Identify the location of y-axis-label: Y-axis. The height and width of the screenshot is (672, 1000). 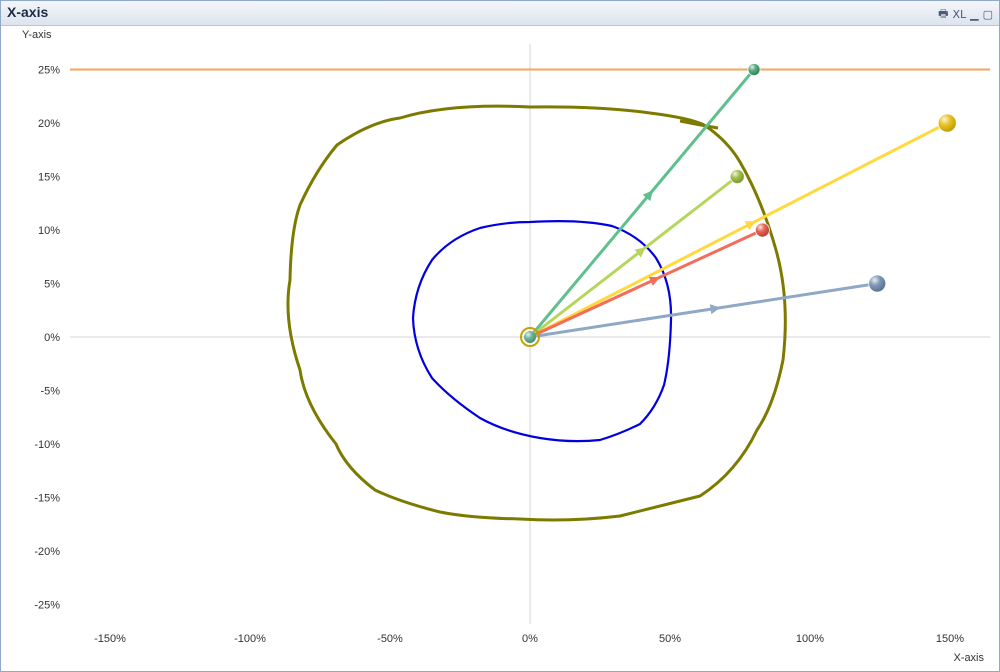
(37, 35).